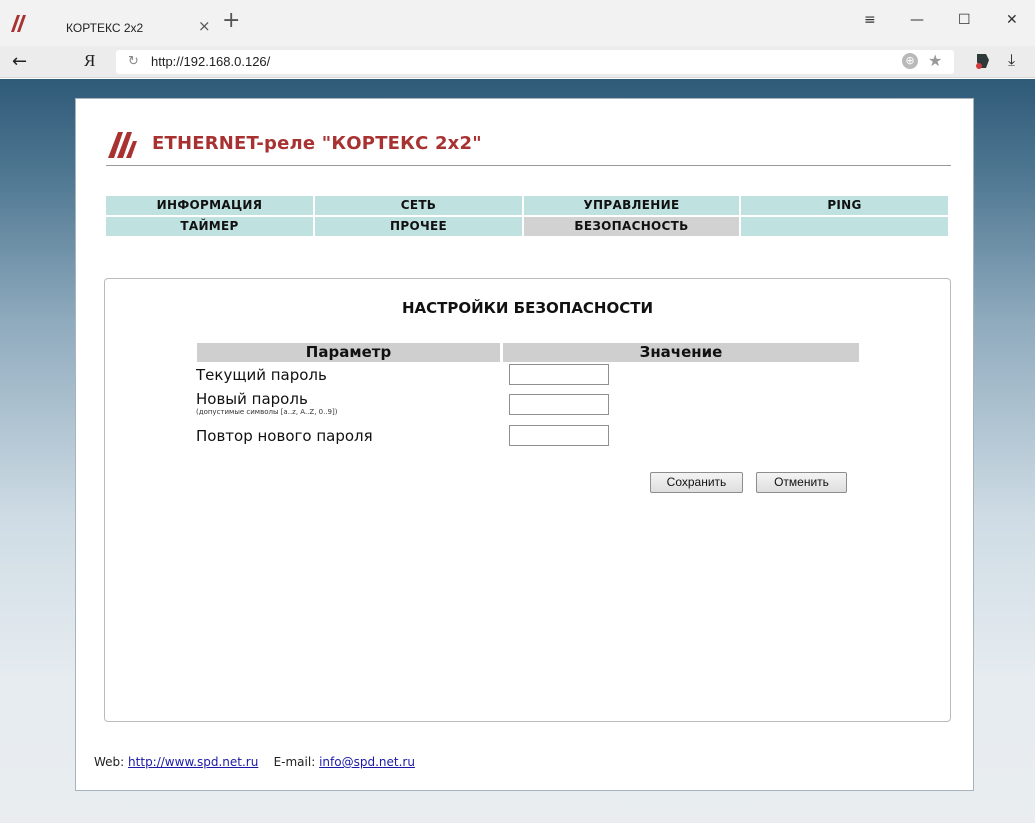 The width and height of the screenshot is (1035, 823). What do you see at coordinates (122, 145) in the screenshot?
I see `company-logo-icon` at bounding box center [122, 145].